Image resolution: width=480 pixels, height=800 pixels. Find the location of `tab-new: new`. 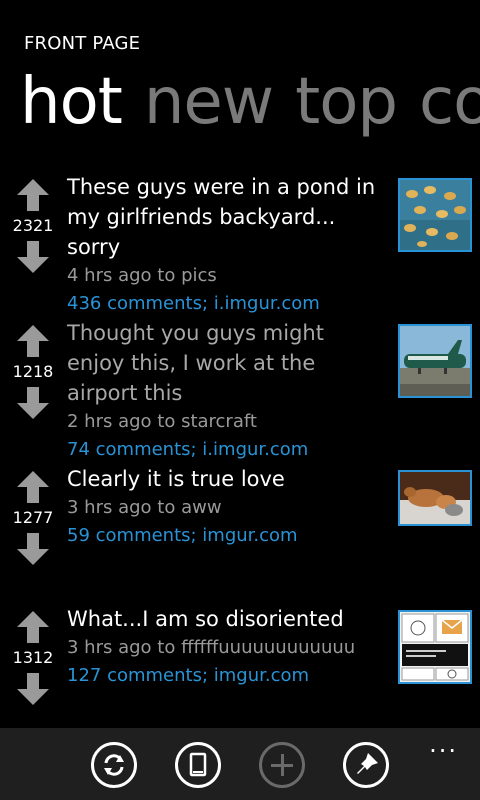

tab-new: new is located at coordinates (209, 102).